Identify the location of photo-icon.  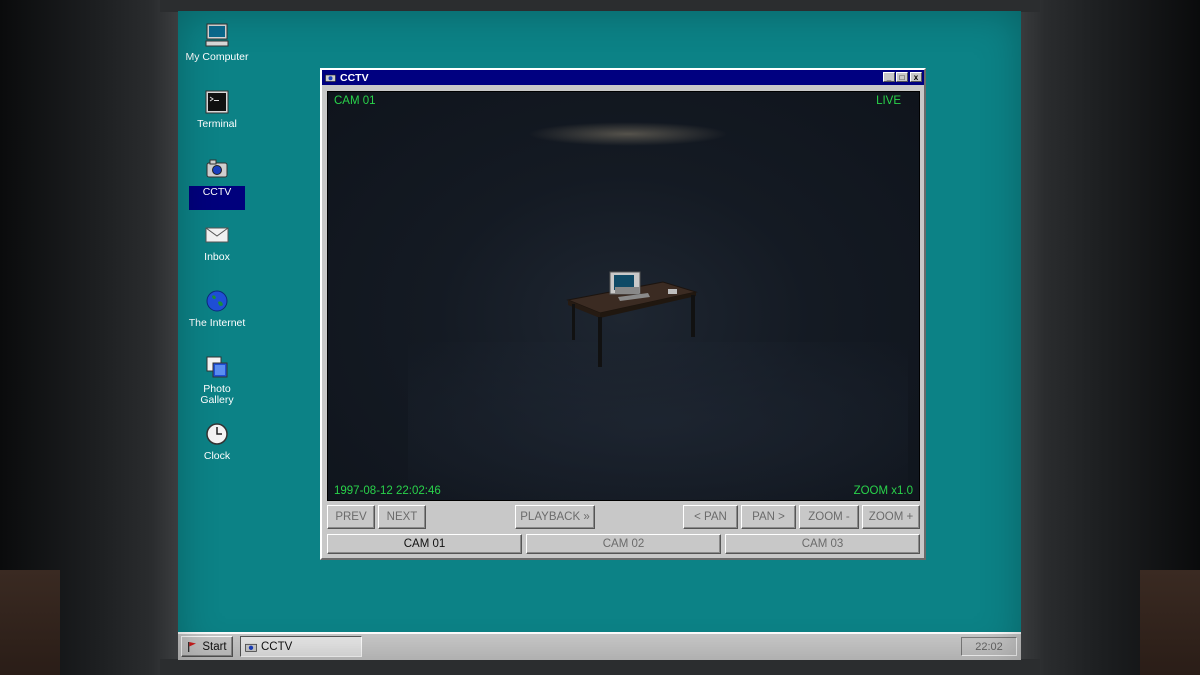
(217, 367).